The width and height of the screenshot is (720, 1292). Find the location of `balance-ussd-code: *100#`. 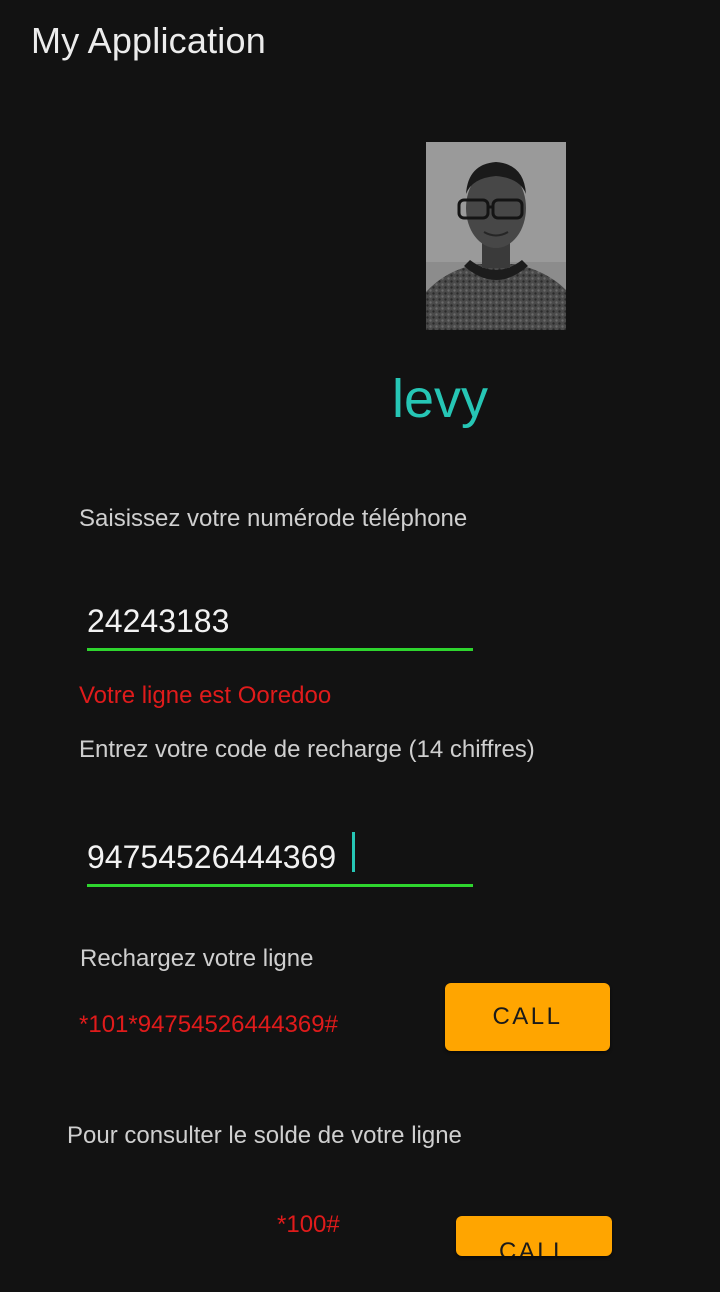

balance-ussd-code: *100# is located at coordinates (308, 1224).